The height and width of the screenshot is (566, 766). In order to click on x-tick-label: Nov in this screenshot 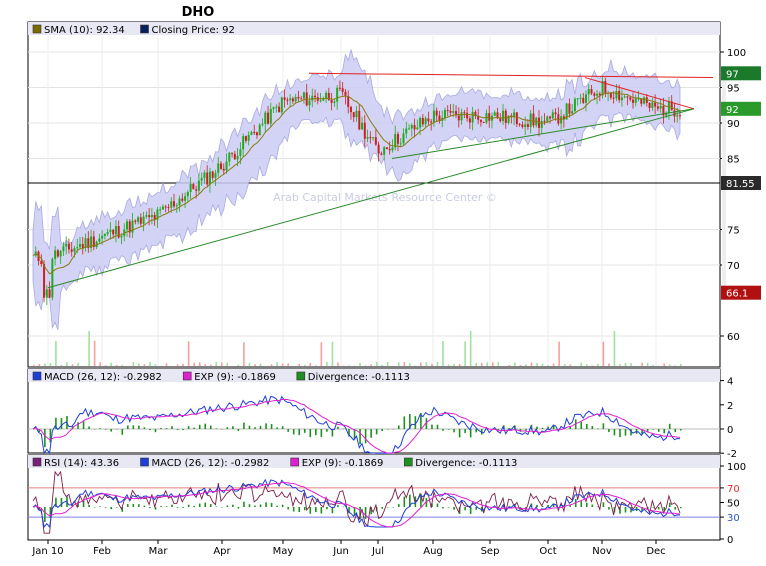, I will do `click(602, 551)`.